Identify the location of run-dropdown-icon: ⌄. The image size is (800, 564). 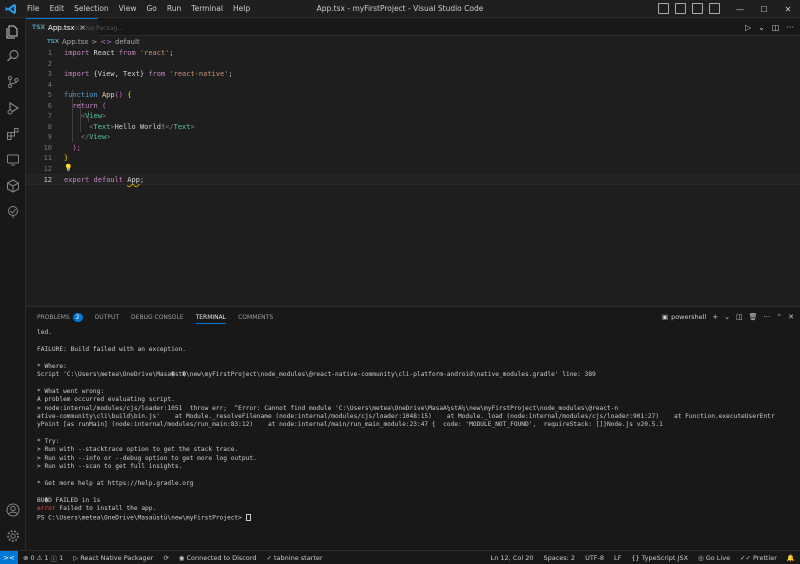
(761, 27).